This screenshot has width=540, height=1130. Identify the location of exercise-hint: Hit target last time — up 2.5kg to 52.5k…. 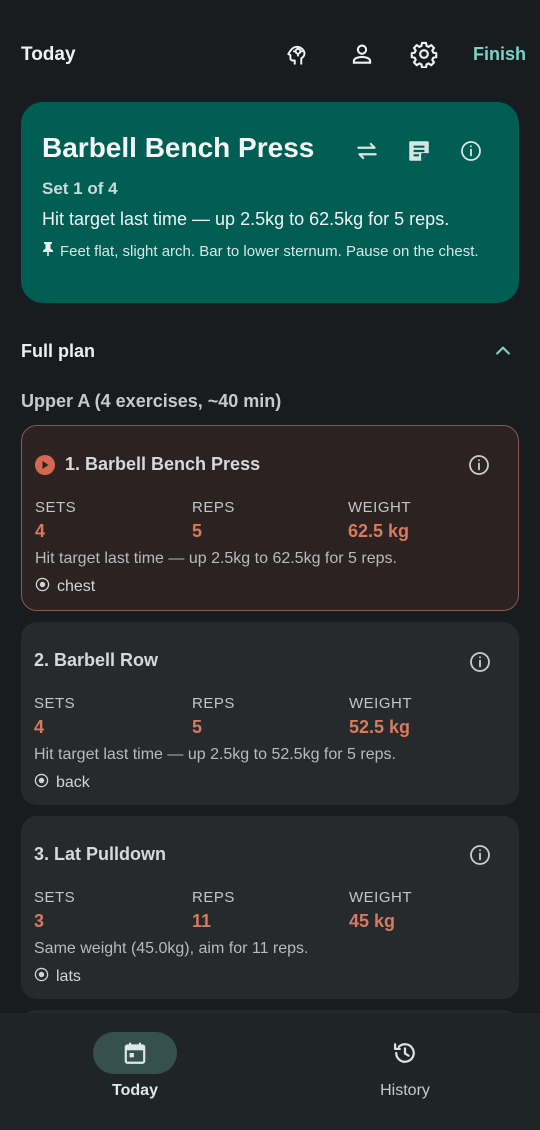
(215, 754).